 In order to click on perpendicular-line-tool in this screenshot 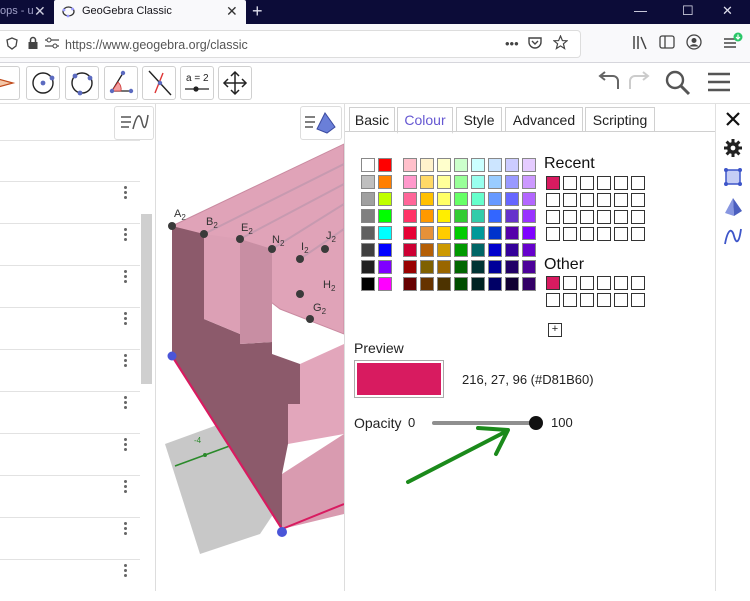, I will do `click(159, 83)`.